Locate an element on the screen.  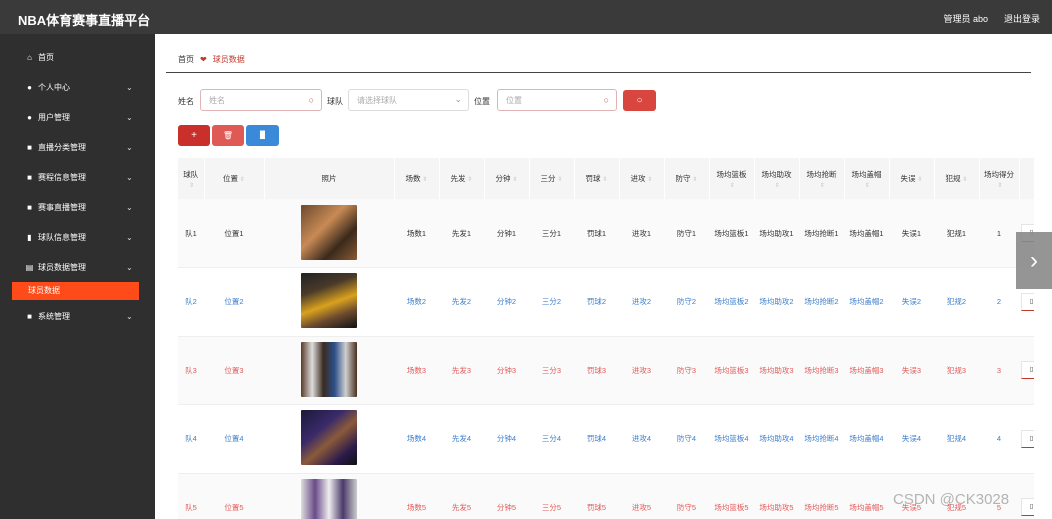
chevron-right-icon: › is located at coordinates (1034, 260).